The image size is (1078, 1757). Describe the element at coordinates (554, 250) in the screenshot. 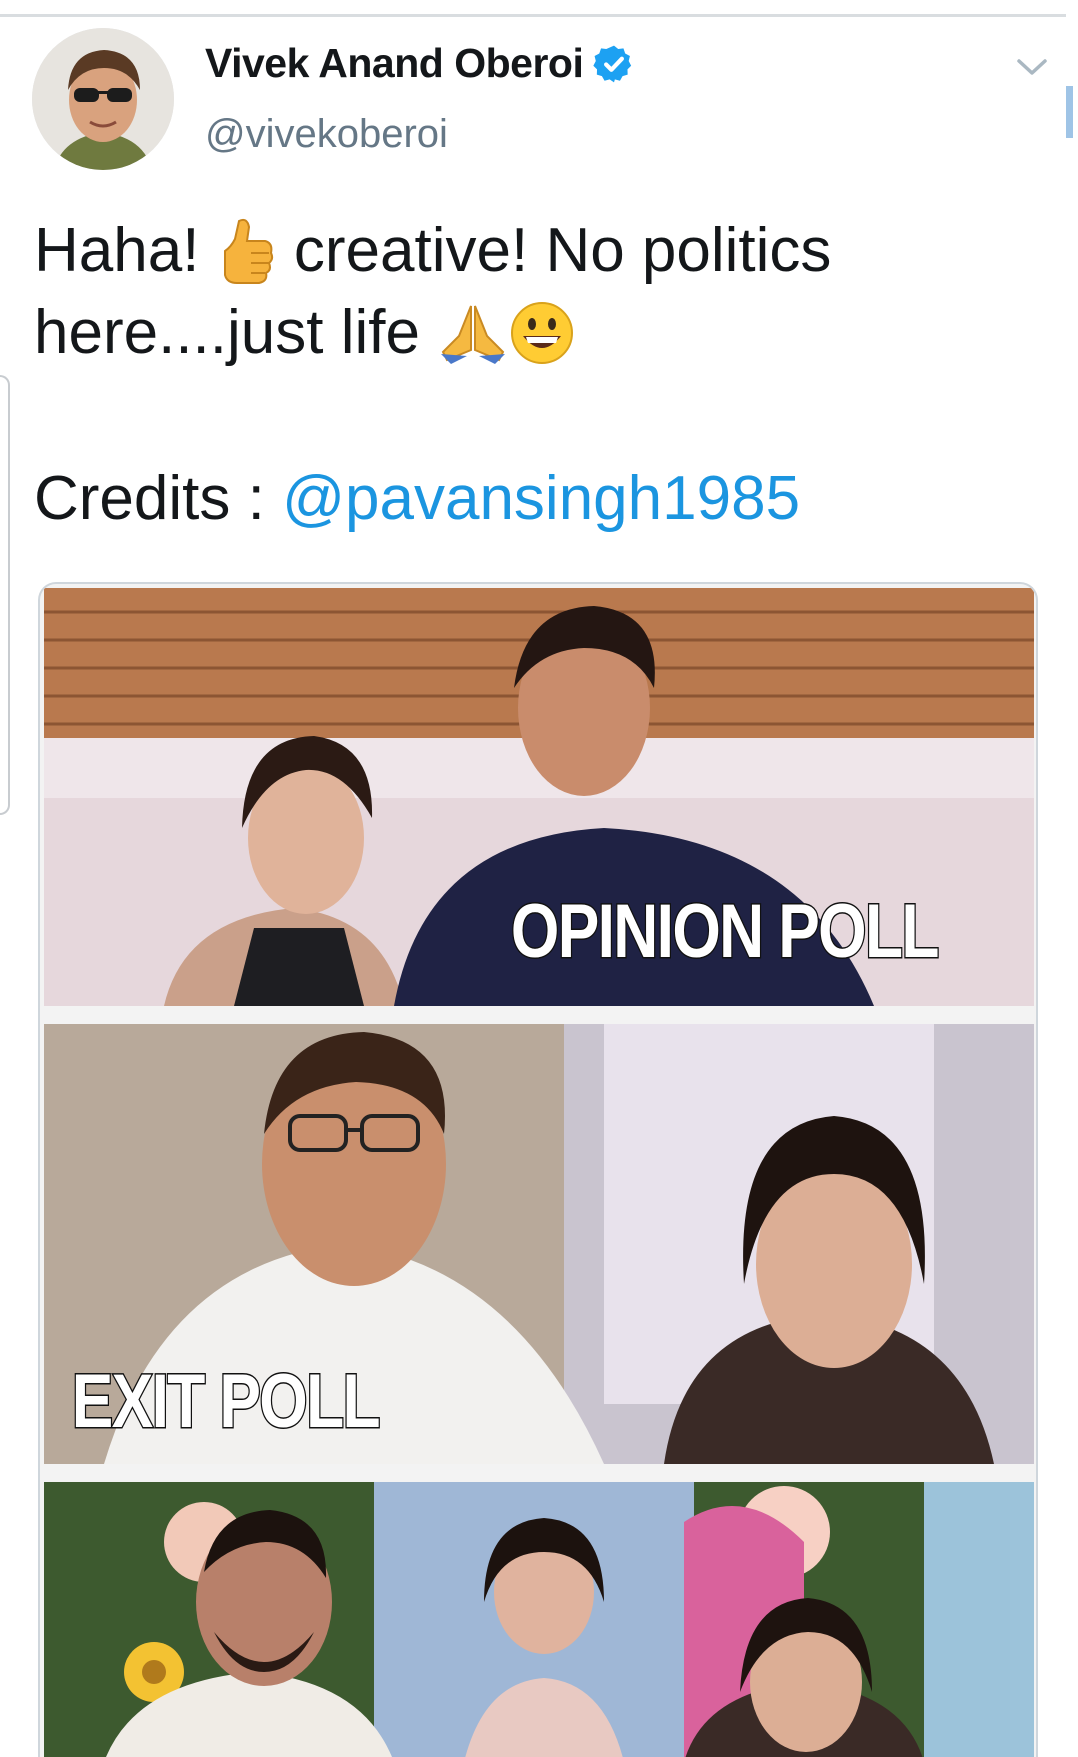

I see `tweet-text-segment: creative! No politics` at that location.